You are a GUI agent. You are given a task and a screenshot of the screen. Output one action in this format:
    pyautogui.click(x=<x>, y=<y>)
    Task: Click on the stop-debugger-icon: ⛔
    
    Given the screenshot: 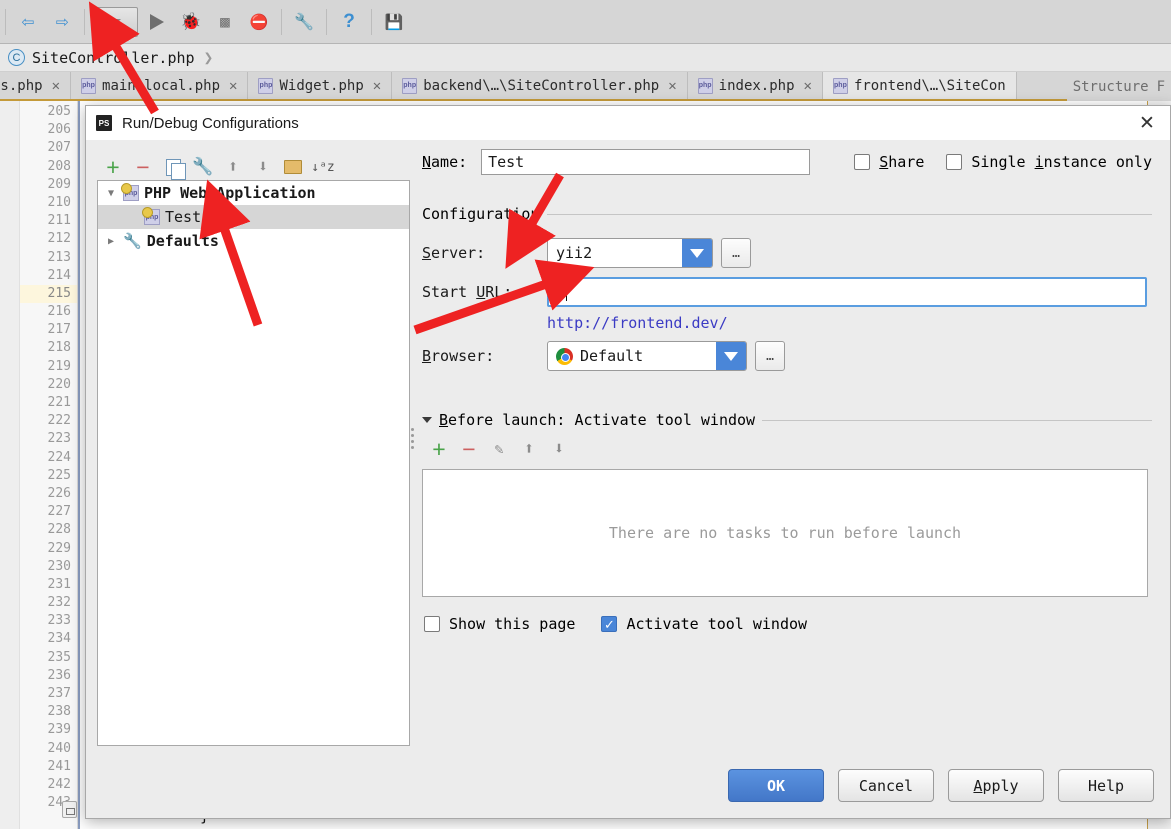 What is the action you would take?
    pyautogui.click(x=259, y=22)
    